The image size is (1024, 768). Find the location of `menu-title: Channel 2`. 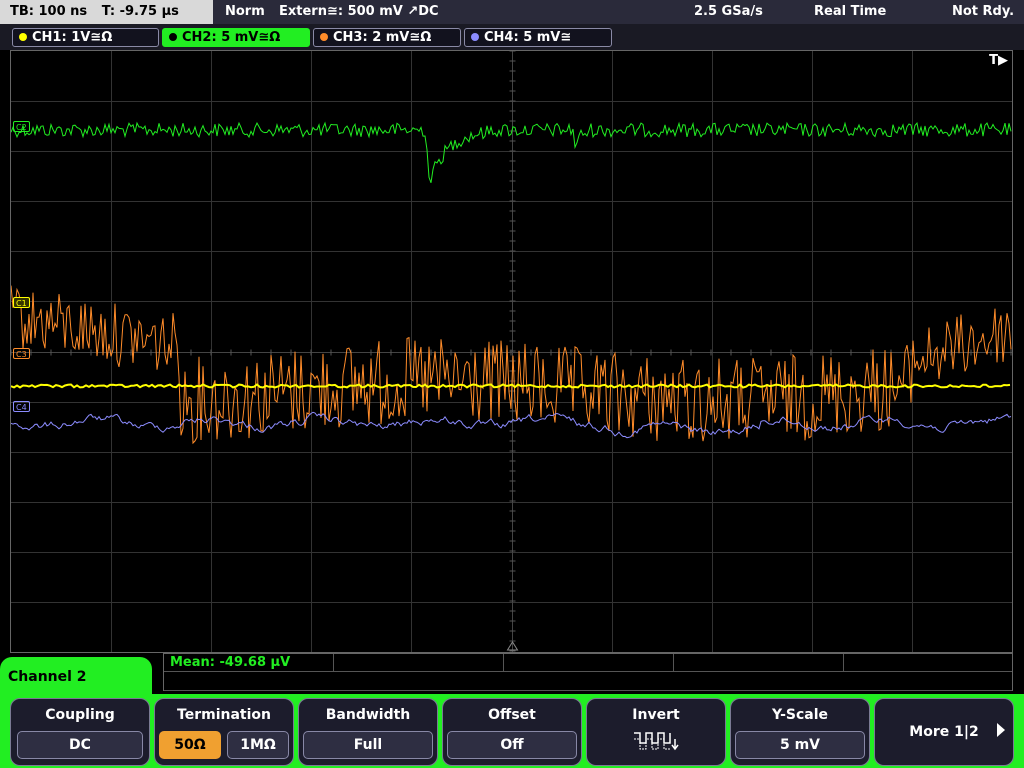

menu-title: Channel 2 is located at coordinates (76, 677).